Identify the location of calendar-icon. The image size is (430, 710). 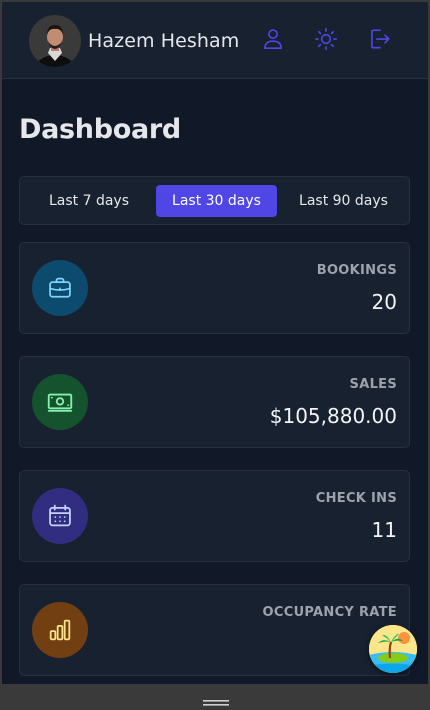
(60, 516).